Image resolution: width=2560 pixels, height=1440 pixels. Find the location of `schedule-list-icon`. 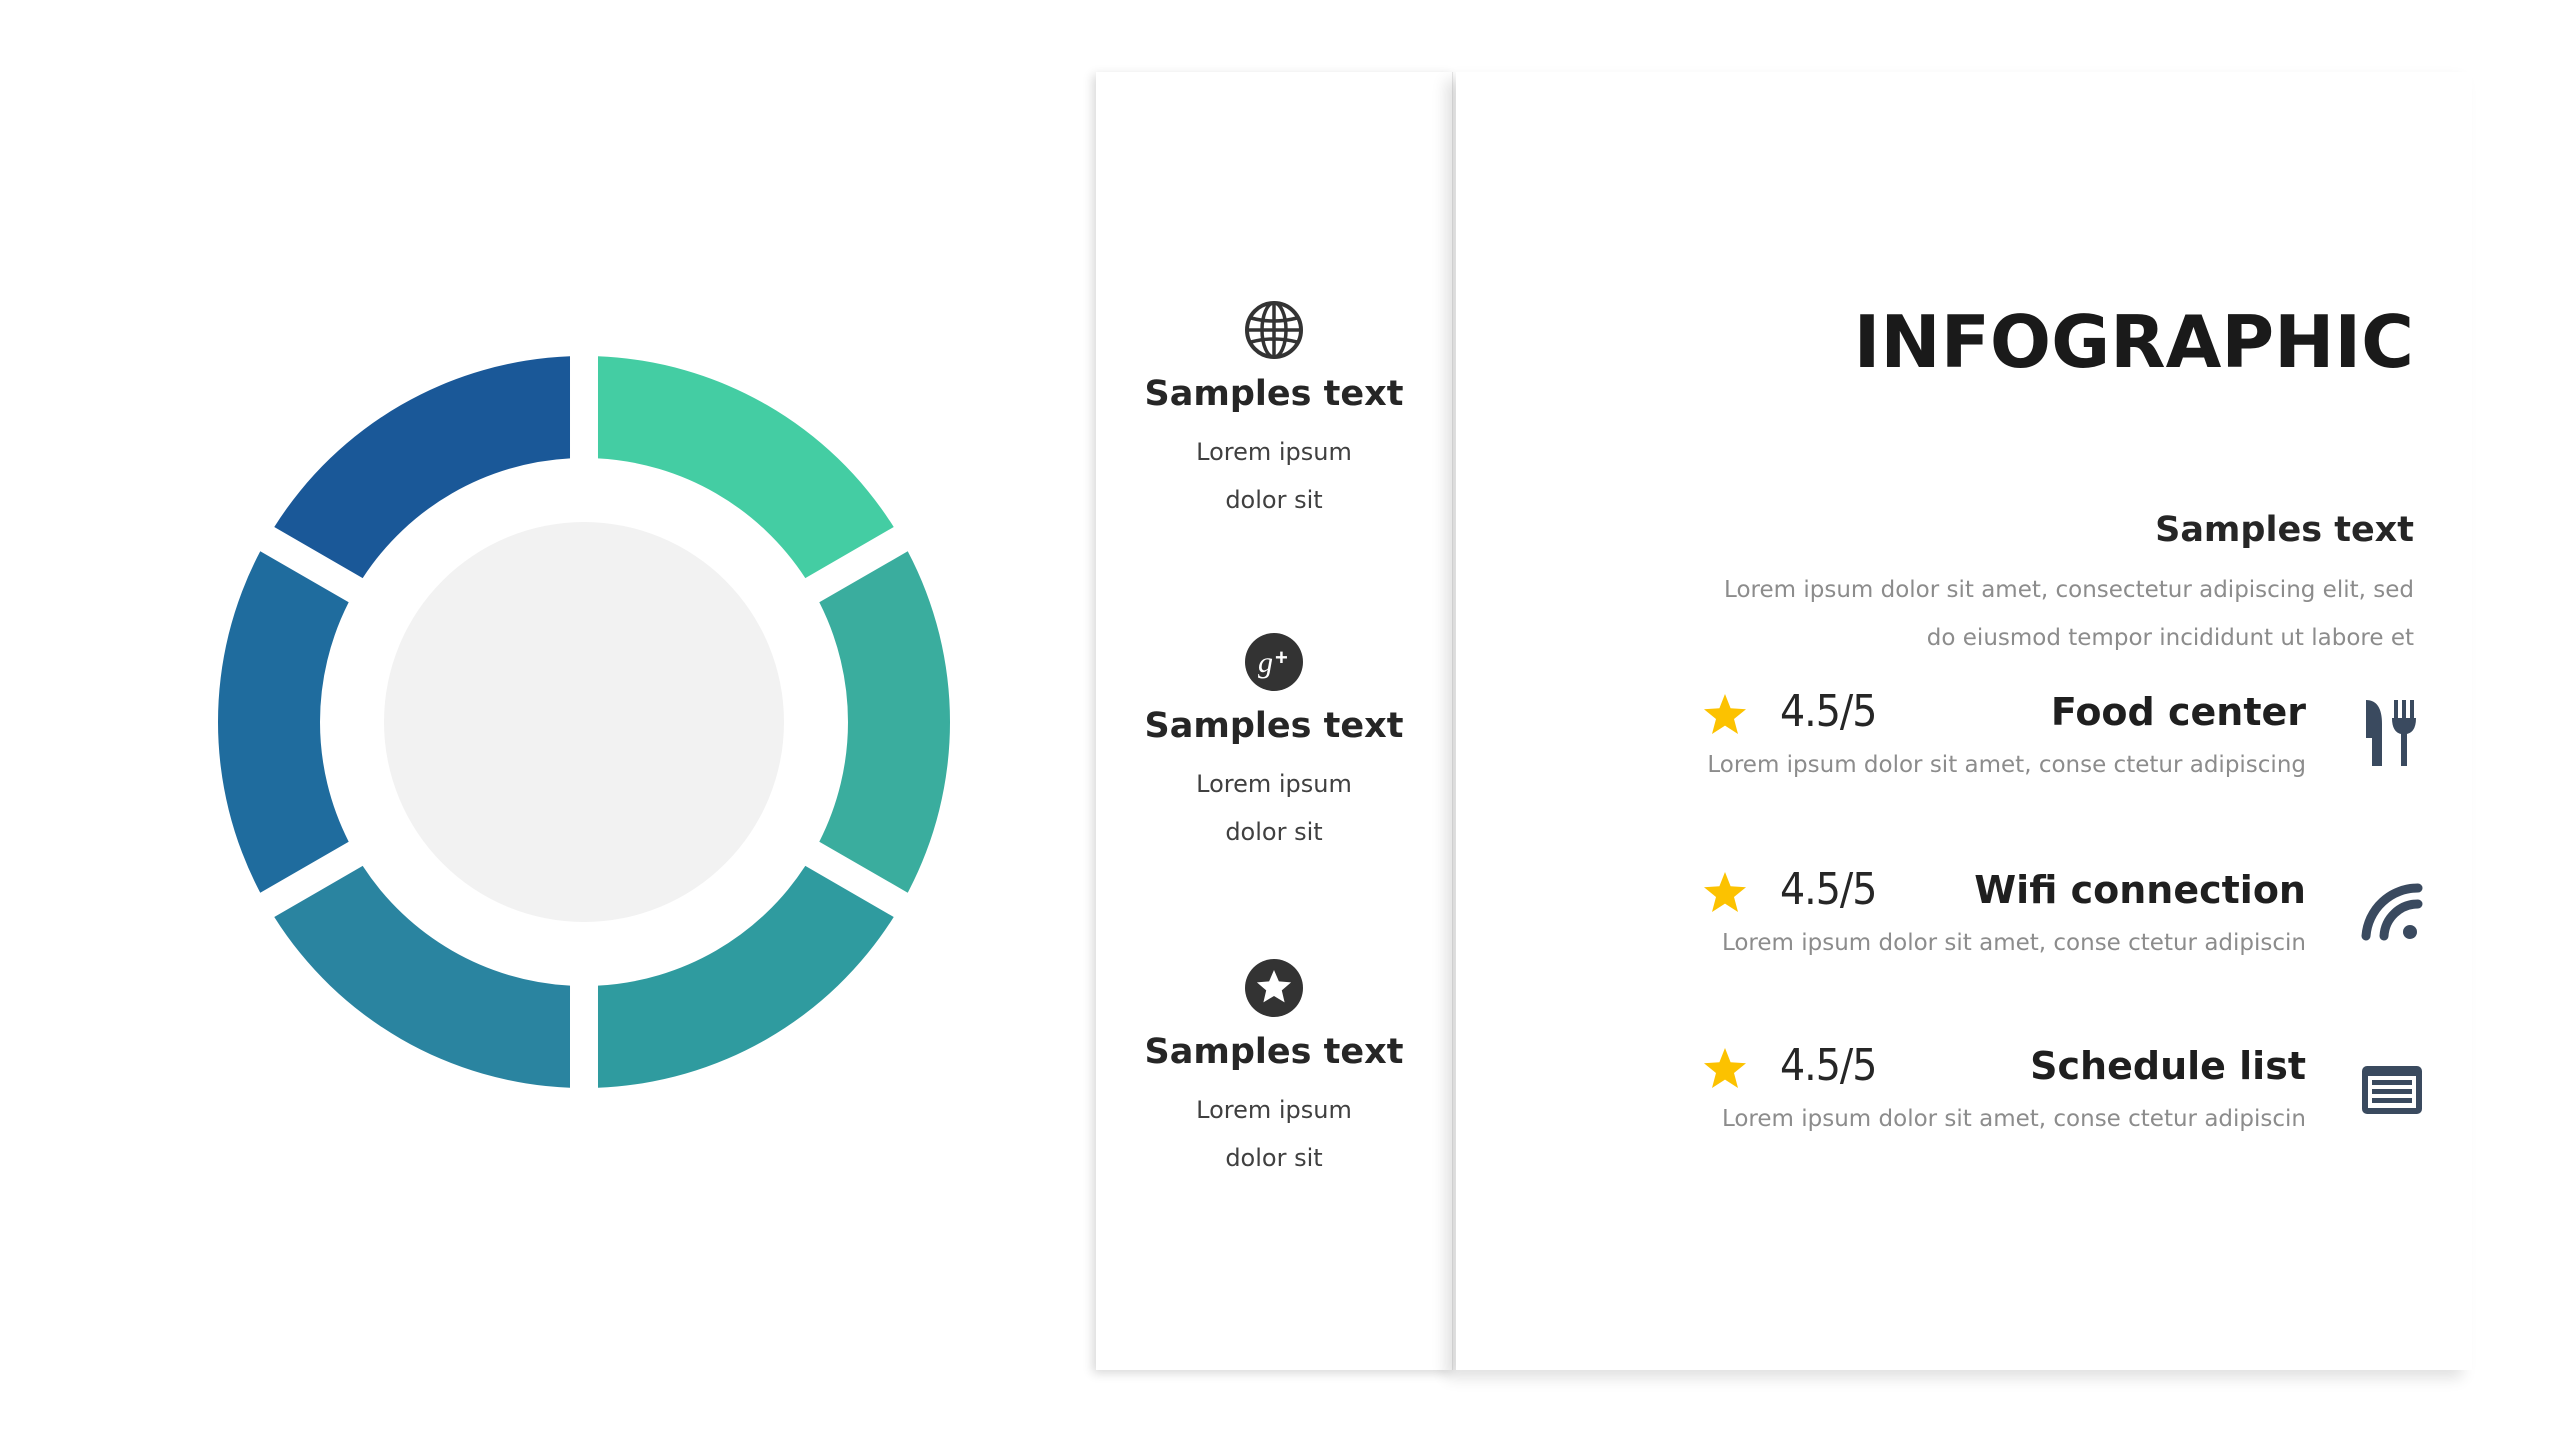

schedule-list-icon is located at coordinates (2392, 1090).